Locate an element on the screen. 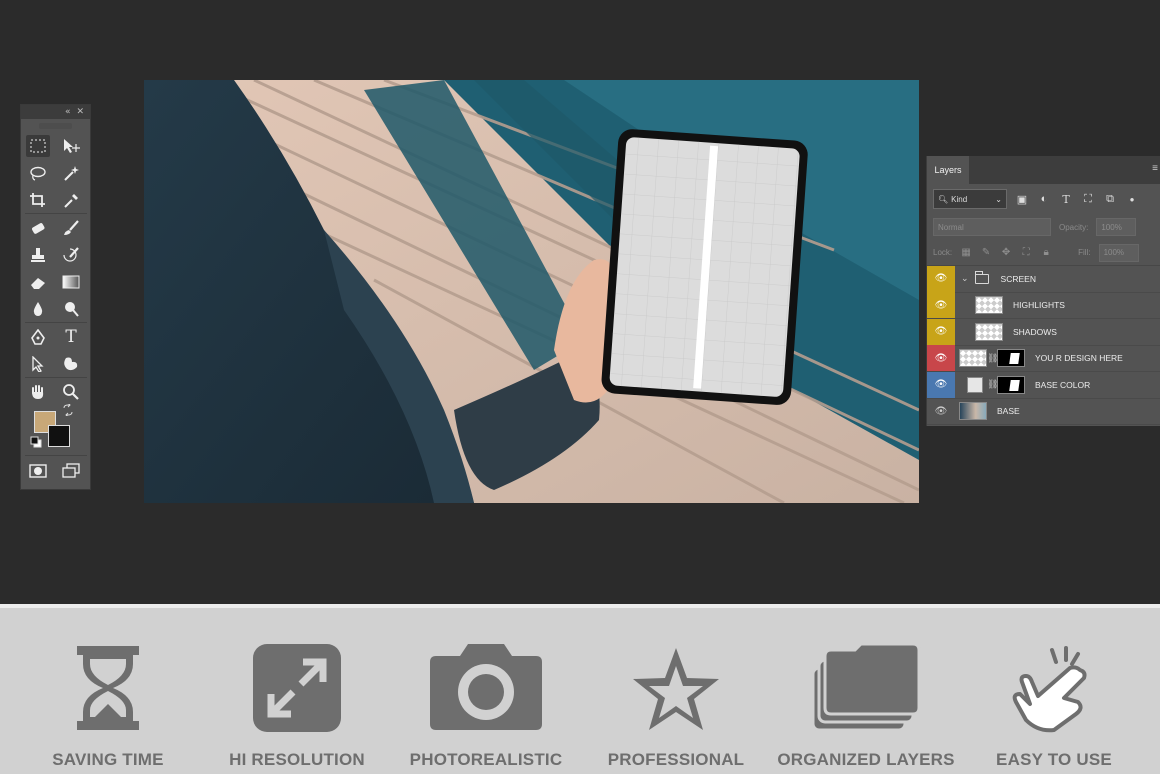  layers-icon is located at coordinates (866, 688).